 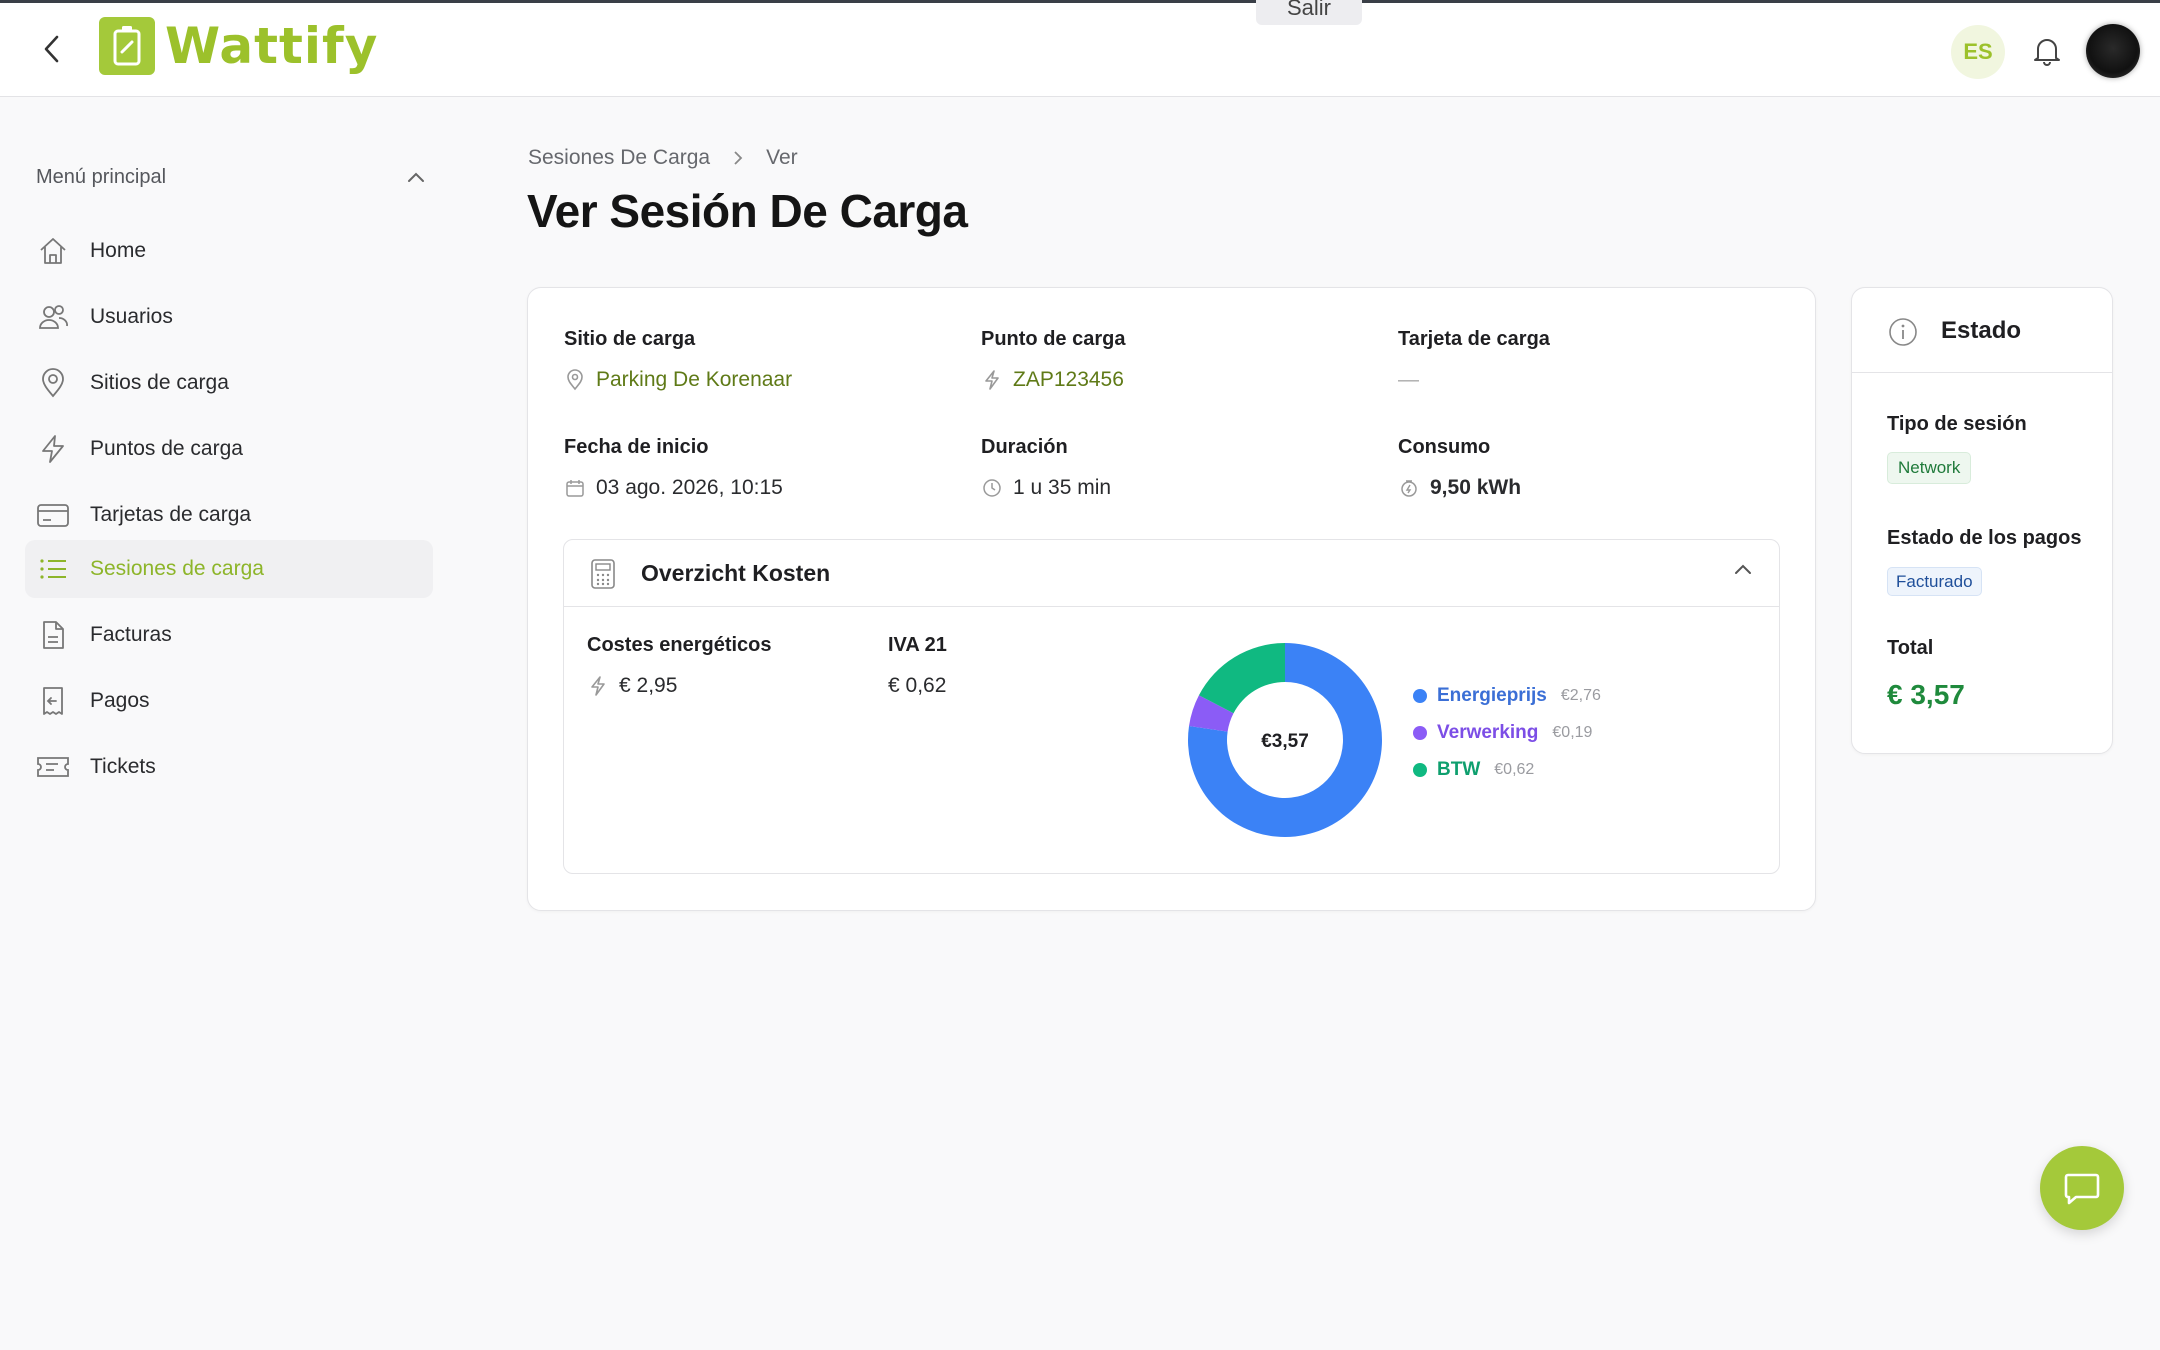 I want to click on start-label: Fecha de inicio, so click(x=636, y=447).